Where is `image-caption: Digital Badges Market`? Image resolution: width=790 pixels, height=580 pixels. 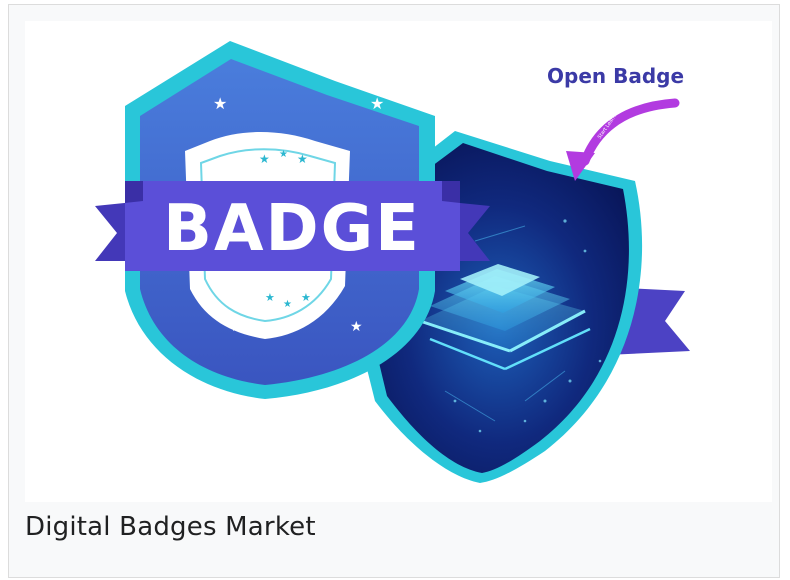
image-caption: Digital Badges Market is located at coordinates (170, 527).